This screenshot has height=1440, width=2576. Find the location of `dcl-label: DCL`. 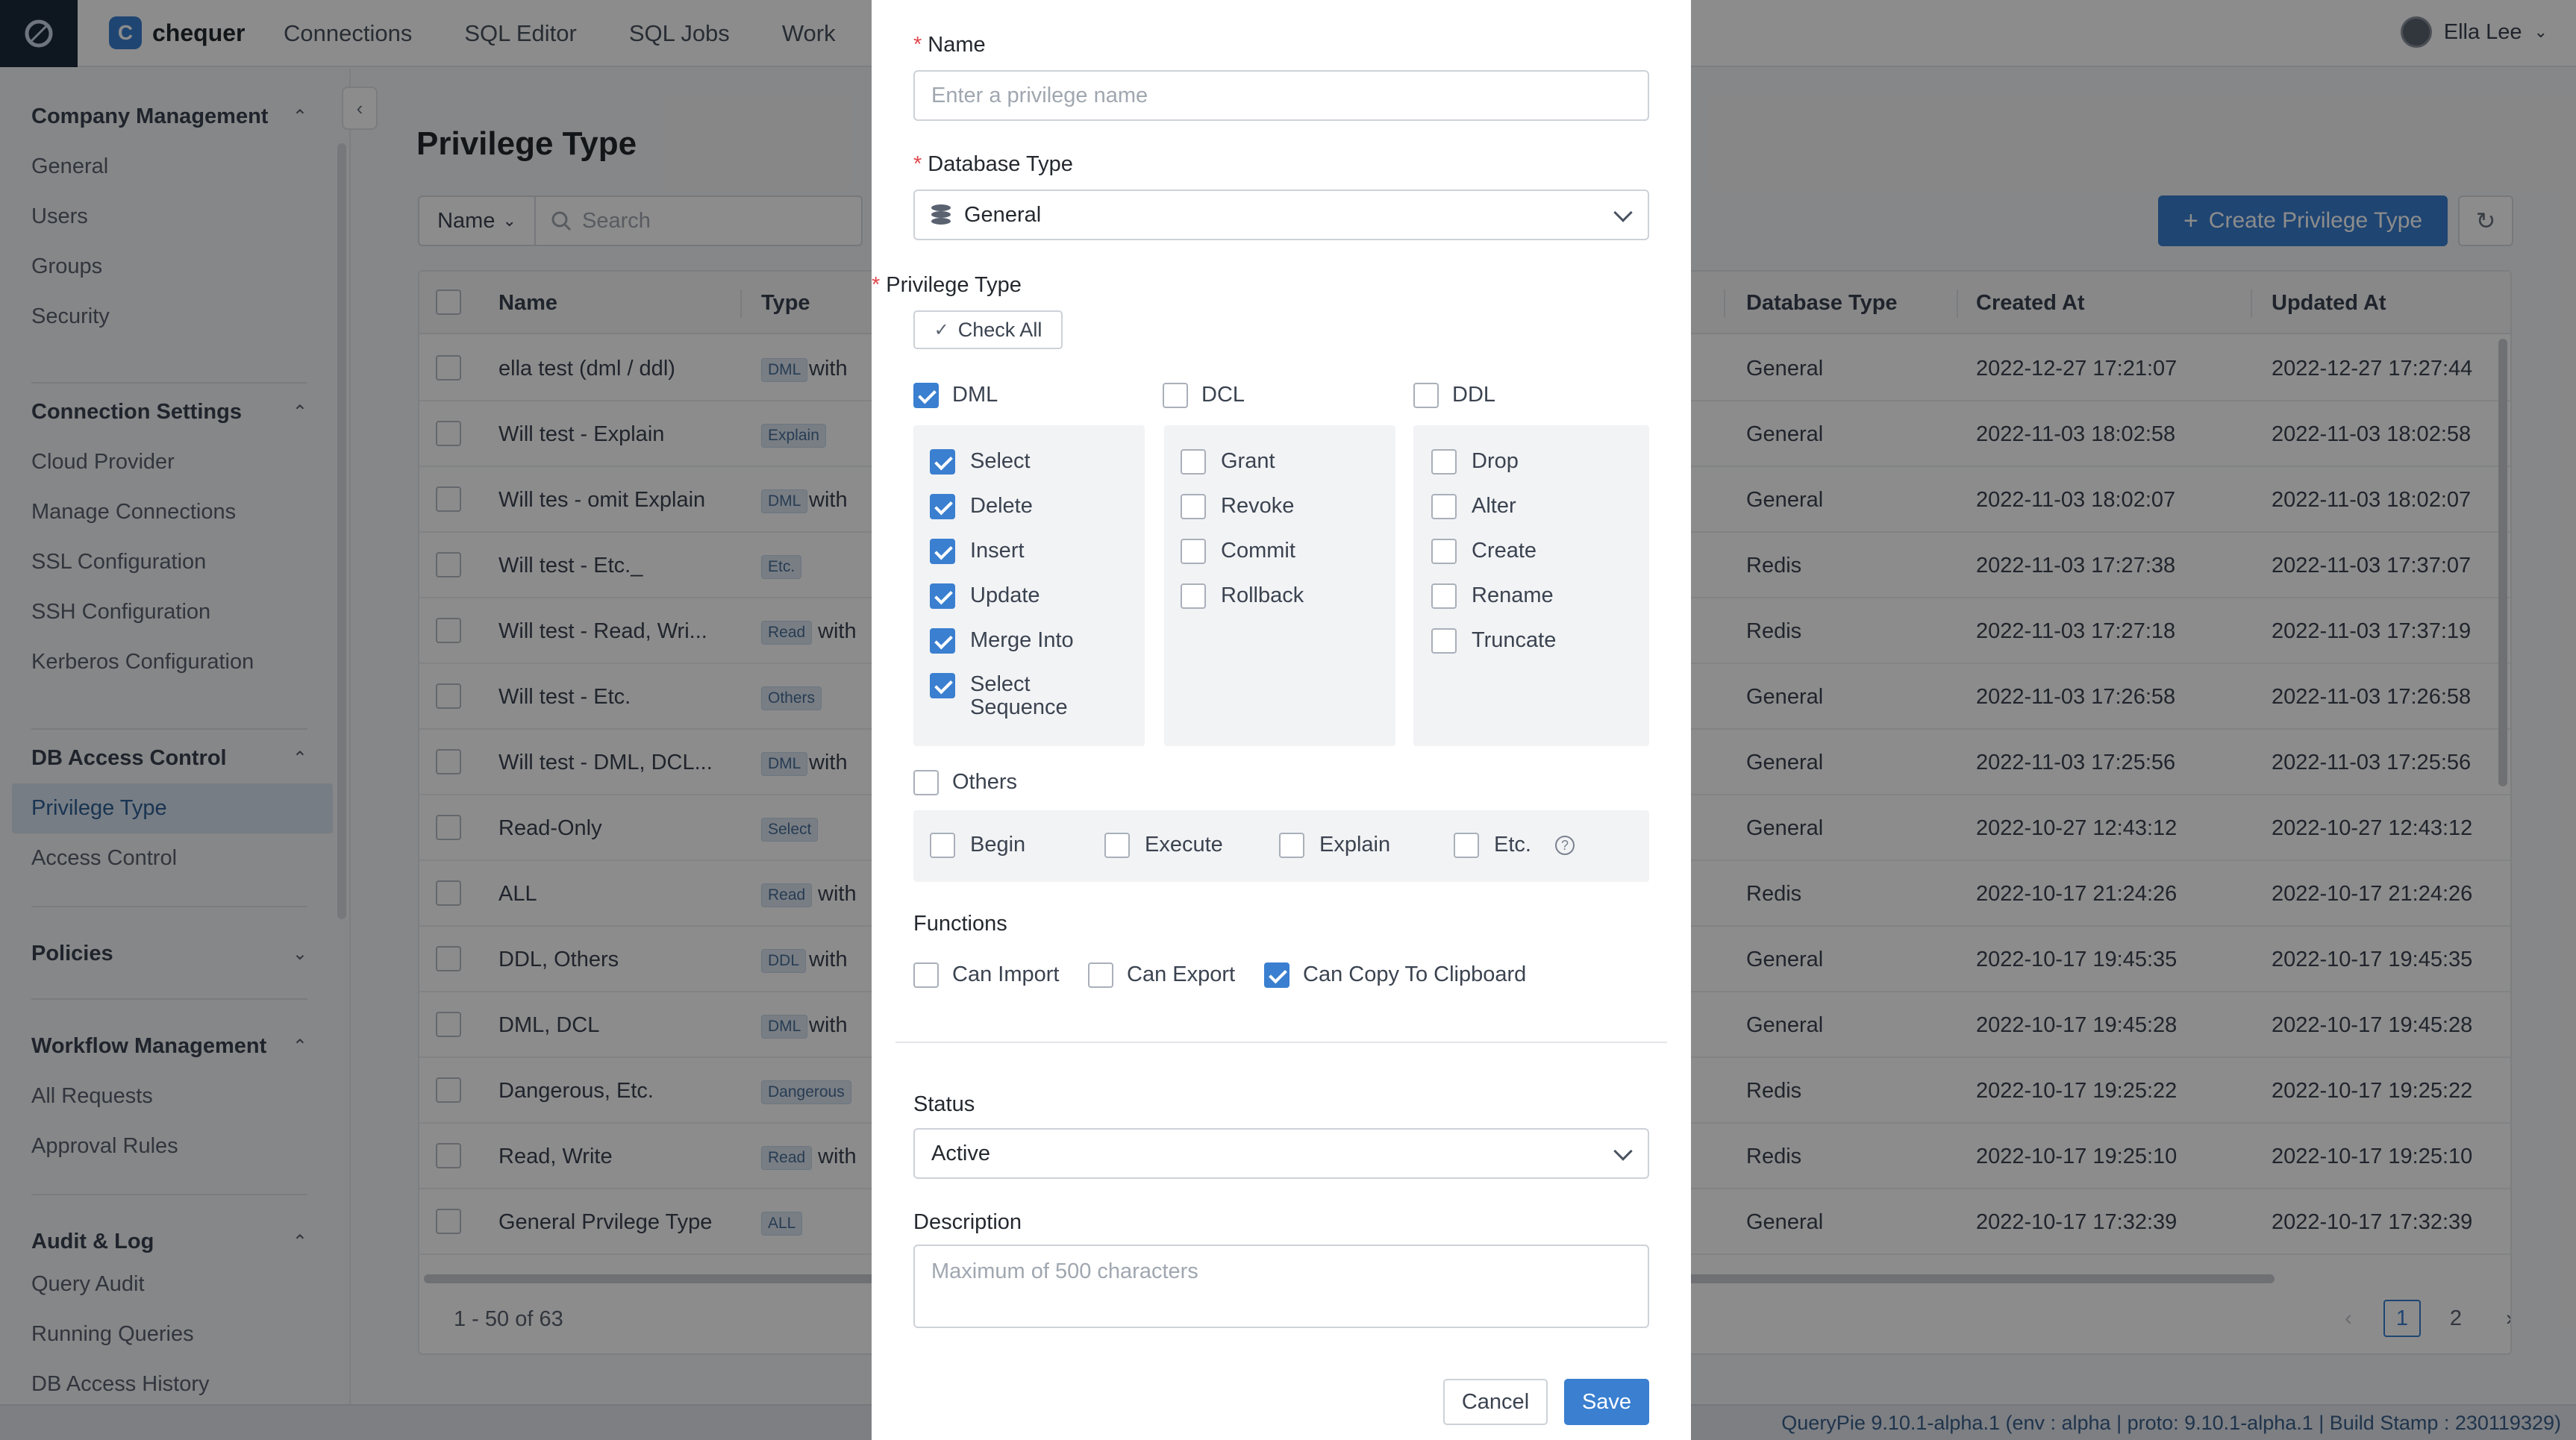

dcl-label: DCL is located at coordinates (1223, 395).